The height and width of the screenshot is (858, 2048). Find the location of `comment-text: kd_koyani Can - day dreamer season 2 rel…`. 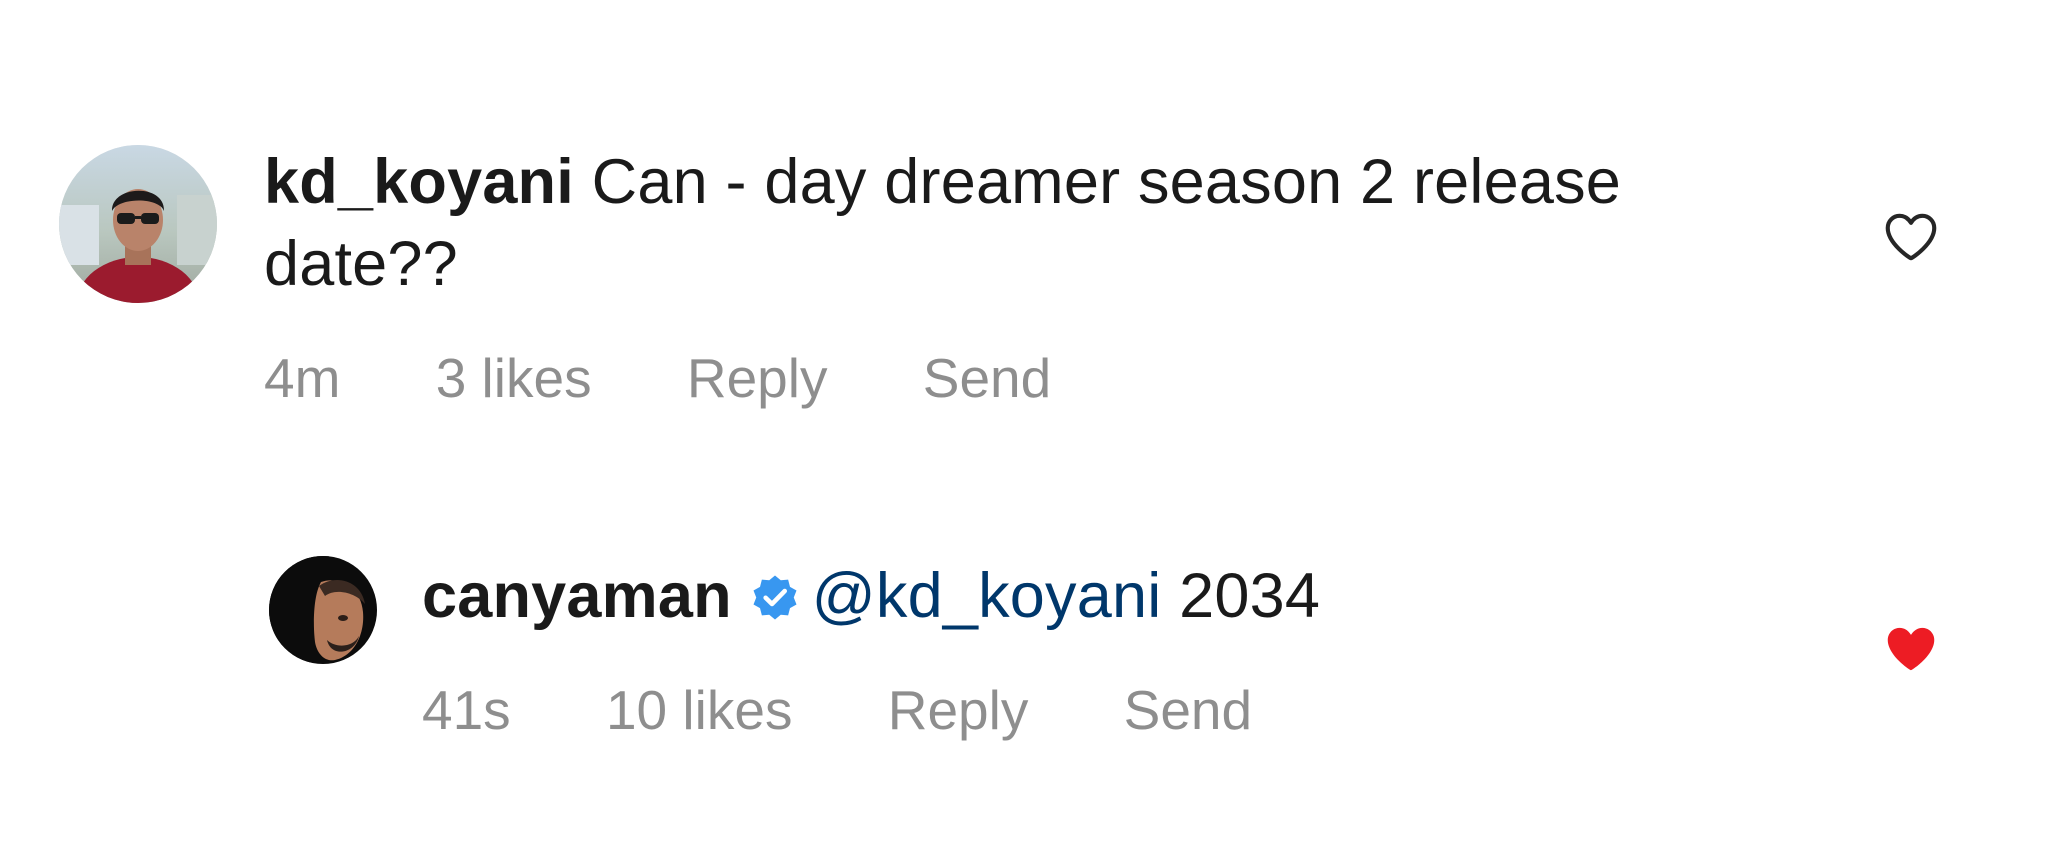

comment-text: kd_koyani Can - day dreamer season 2 rel… is located at coordinates (1024, 223).